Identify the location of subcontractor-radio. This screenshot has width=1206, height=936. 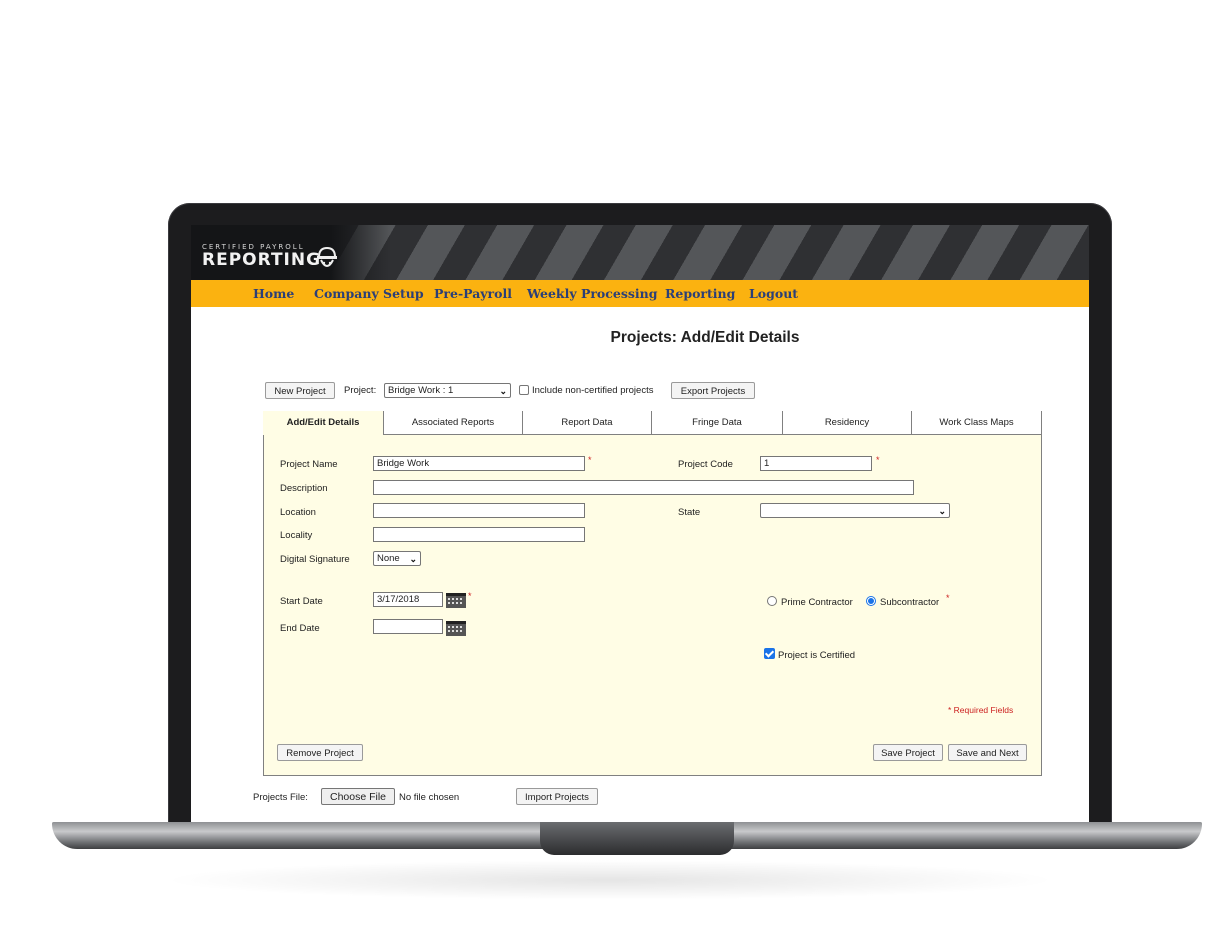
(871, 601).